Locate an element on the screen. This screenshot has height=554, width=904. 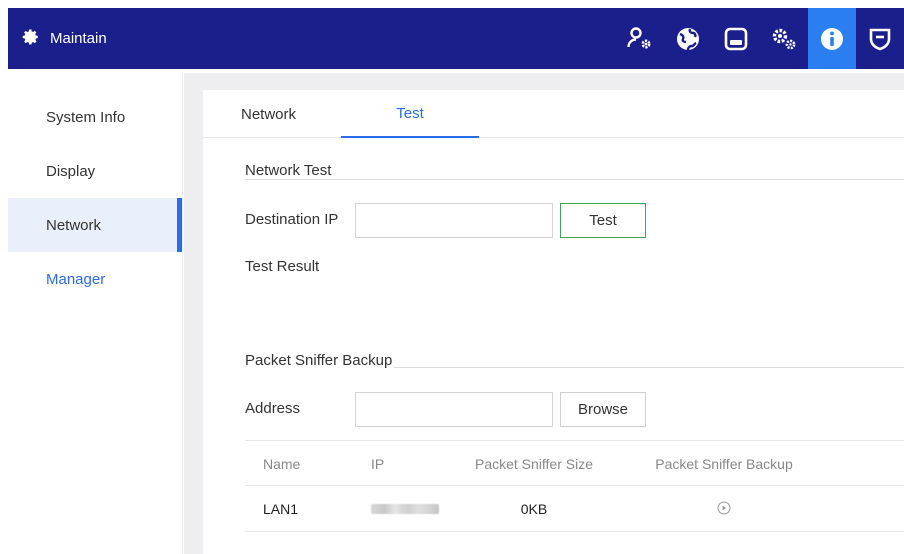
info-icon is located at coordinates (832, 38).